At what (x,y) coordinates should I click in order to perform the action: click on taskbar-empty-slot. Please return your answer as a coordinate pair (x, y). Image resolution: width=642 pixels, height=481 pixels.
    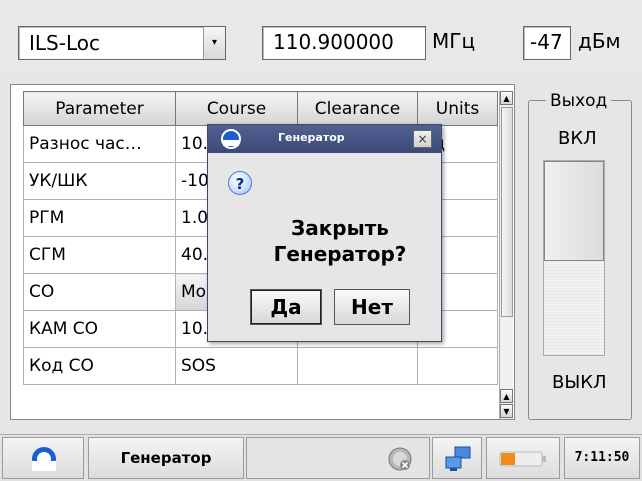
    Looking at the image, I should click on (338, 458).